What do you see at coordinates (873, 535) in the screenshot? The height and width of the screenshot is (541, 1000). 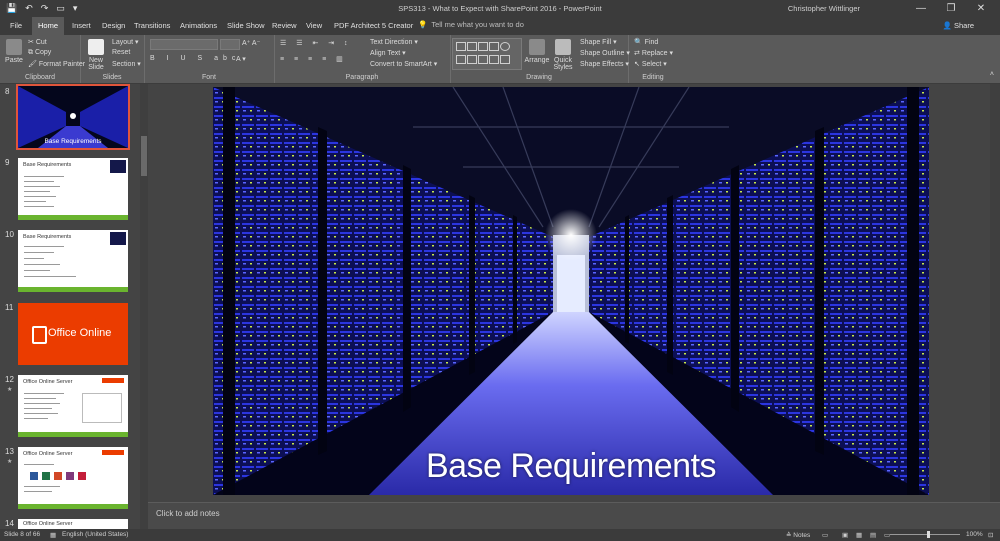 I see `reading-view-icon: ▤` at bounding box center [873, 535].